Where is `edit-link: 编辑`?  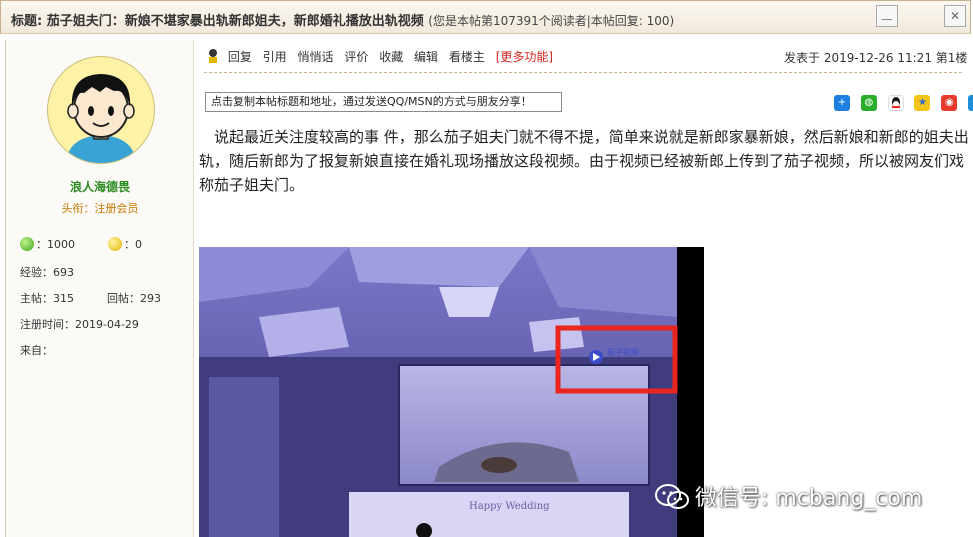 edit-link: 编辑 is located at coordinates (426, 57).